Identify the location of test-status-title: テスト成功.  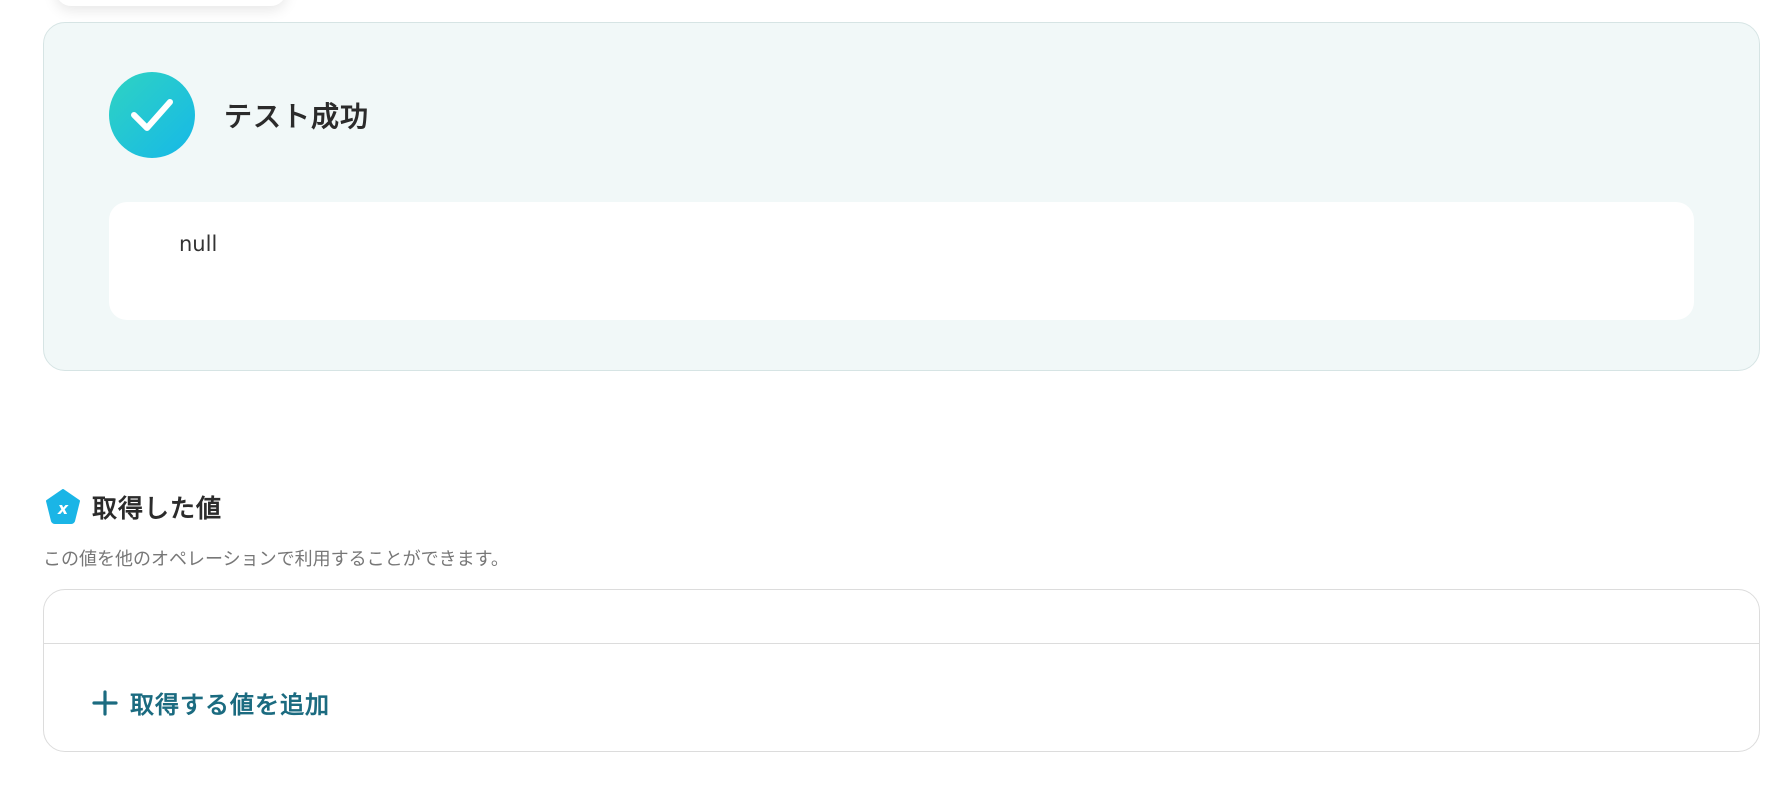
(297, 116).